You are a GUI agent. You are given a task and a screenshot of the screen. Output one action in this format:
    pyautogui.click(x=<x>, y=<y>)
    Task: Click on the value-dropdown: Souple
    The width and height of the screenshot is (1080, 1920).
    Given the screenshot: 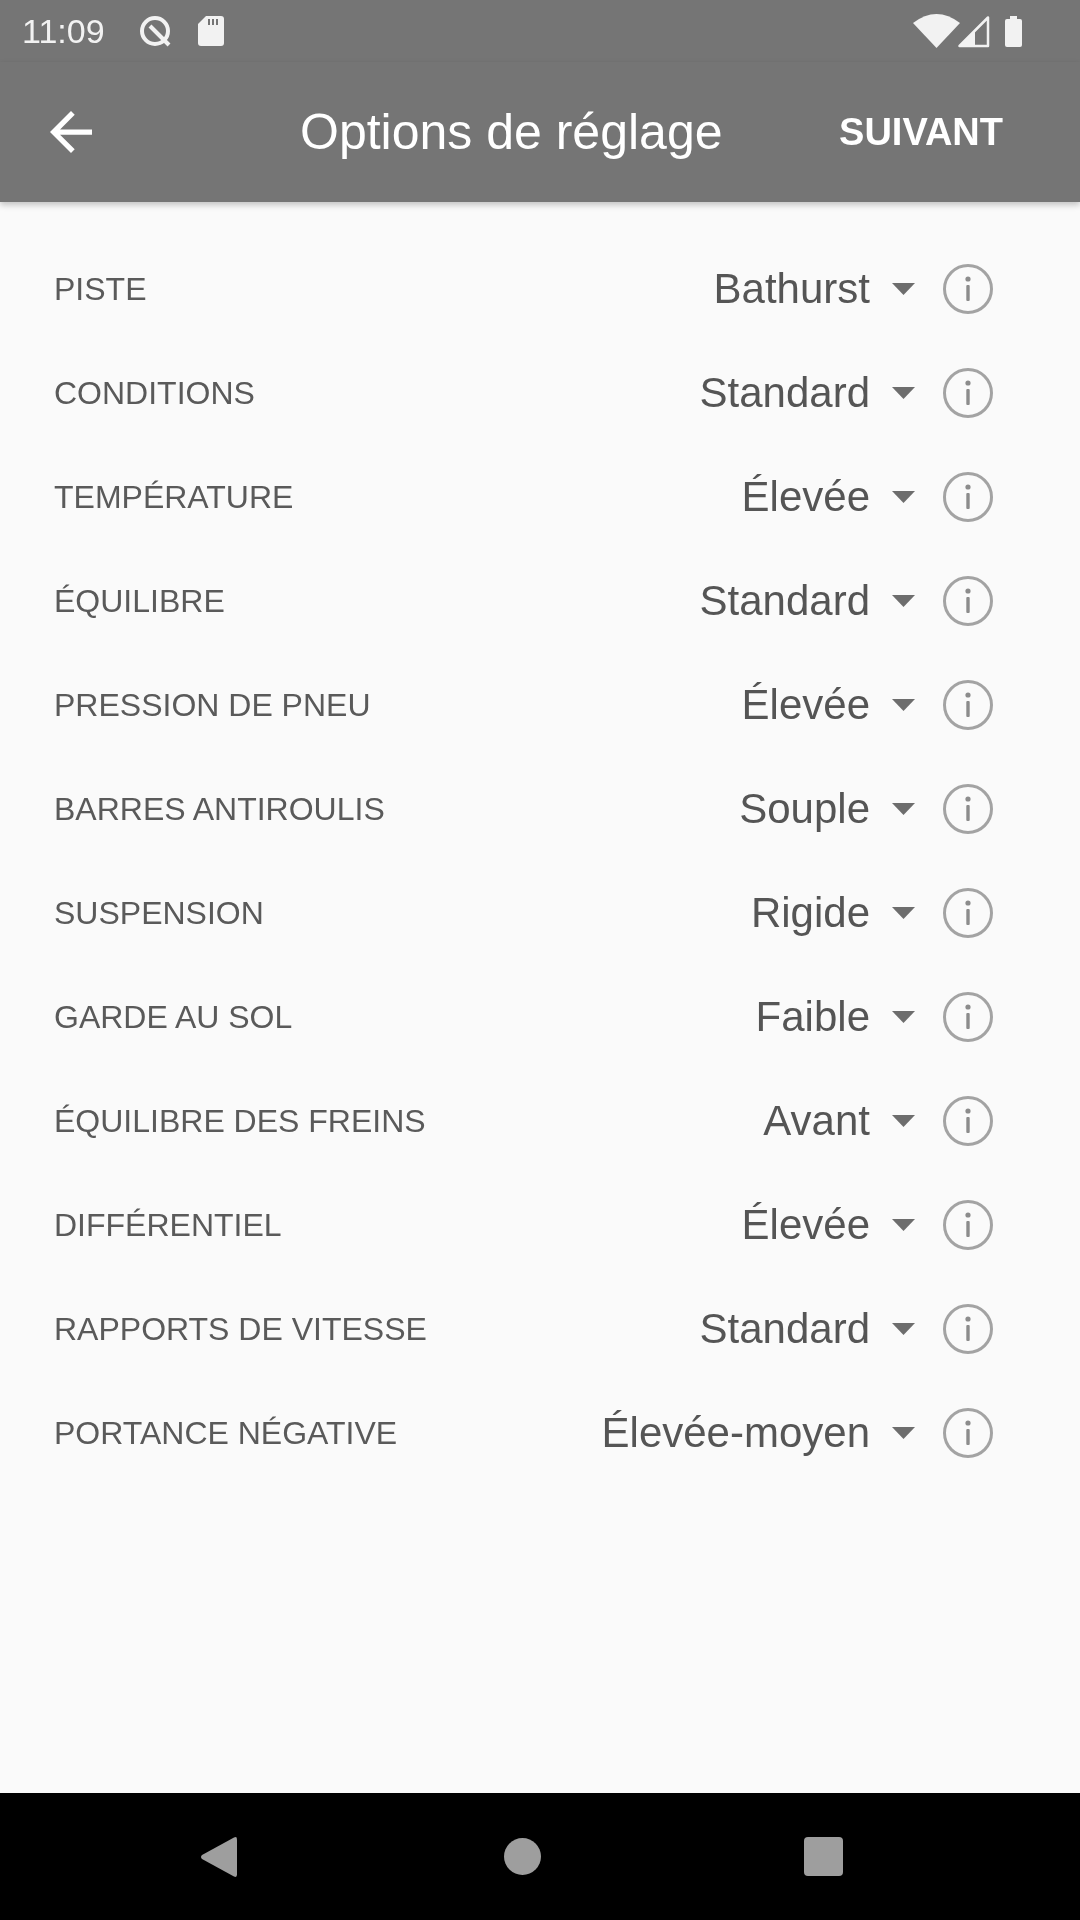 What is the action you would take?
    pyautogui.click(x=827, y=809)
    